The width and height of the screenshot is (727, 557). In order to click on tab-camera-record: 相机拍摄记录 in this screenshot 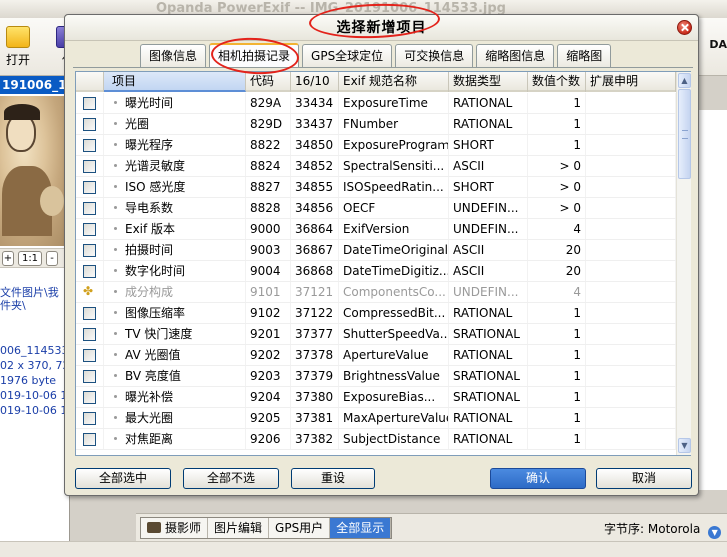, I will do `click(254, 55)`.